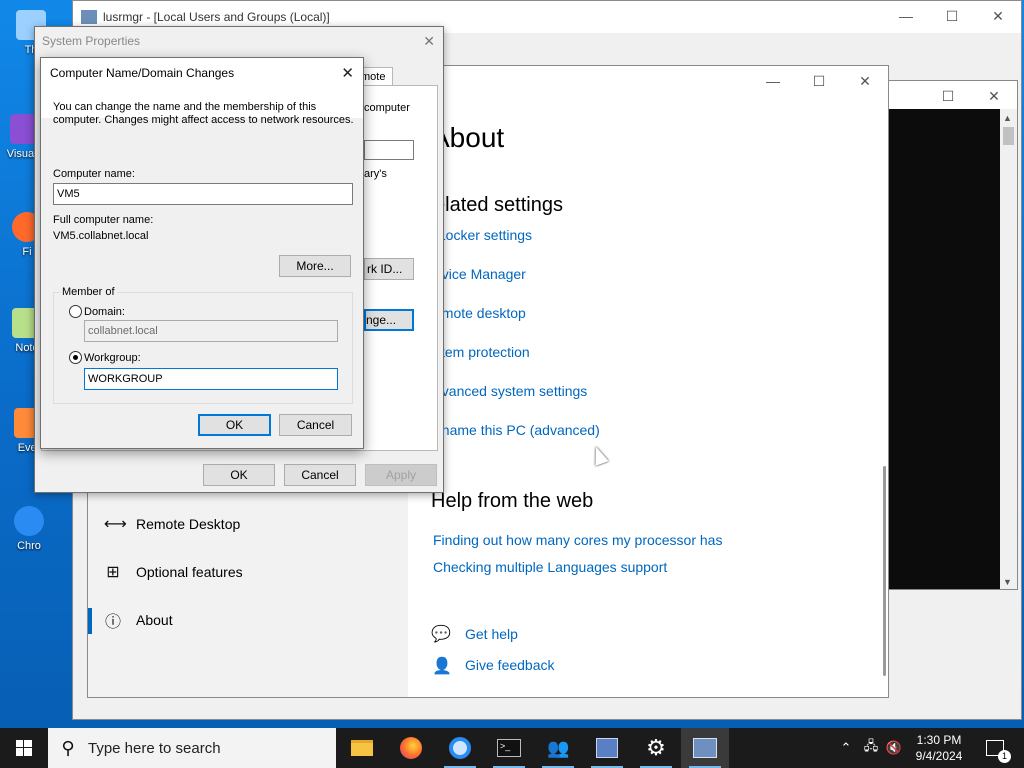 Image resolution: width=1024 pixels, height=768 pixels. Describe the element at coordinates (104, 312) in the screenshot. I see `domain-label: Domain:` at that location.